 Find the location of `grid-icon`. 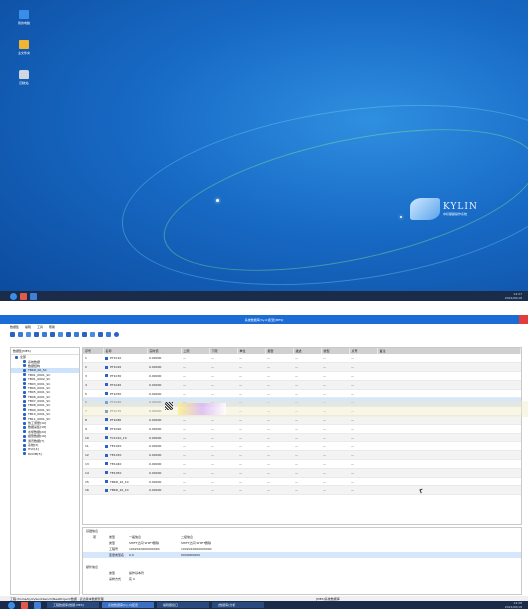

grid-icon is located at coordinates (100, 334).